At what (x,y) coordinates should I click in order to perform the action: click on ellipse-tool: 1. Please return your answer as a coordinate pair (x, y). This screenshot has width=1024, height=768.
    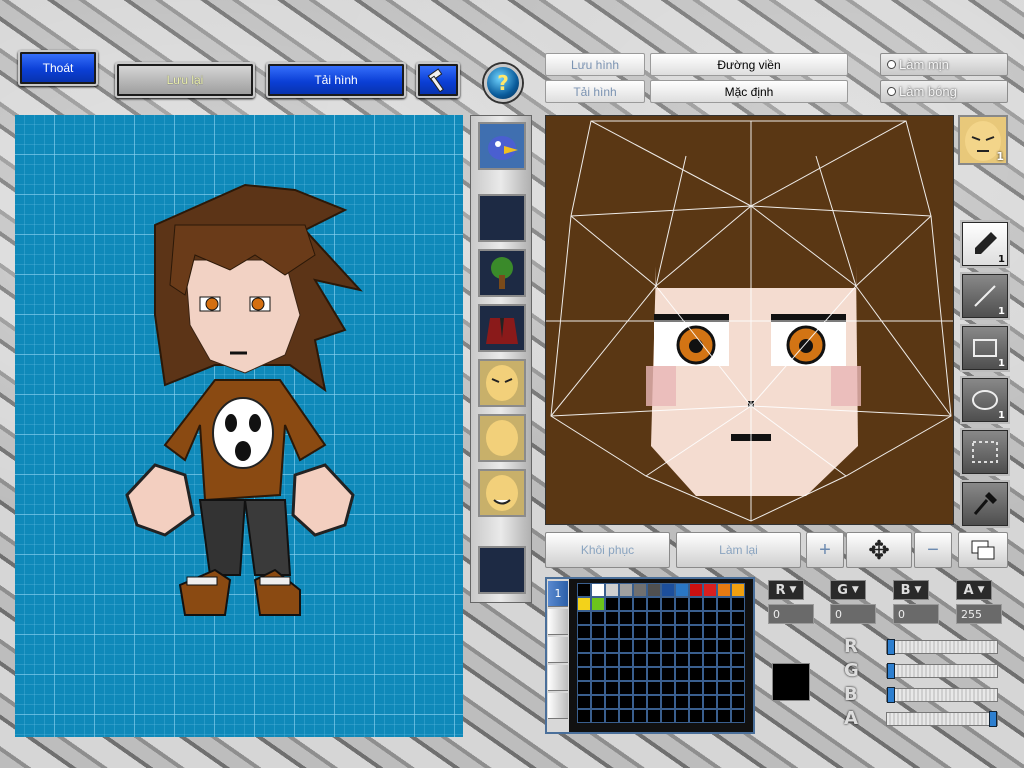
    Looking at the image, I should click on (985, 400).